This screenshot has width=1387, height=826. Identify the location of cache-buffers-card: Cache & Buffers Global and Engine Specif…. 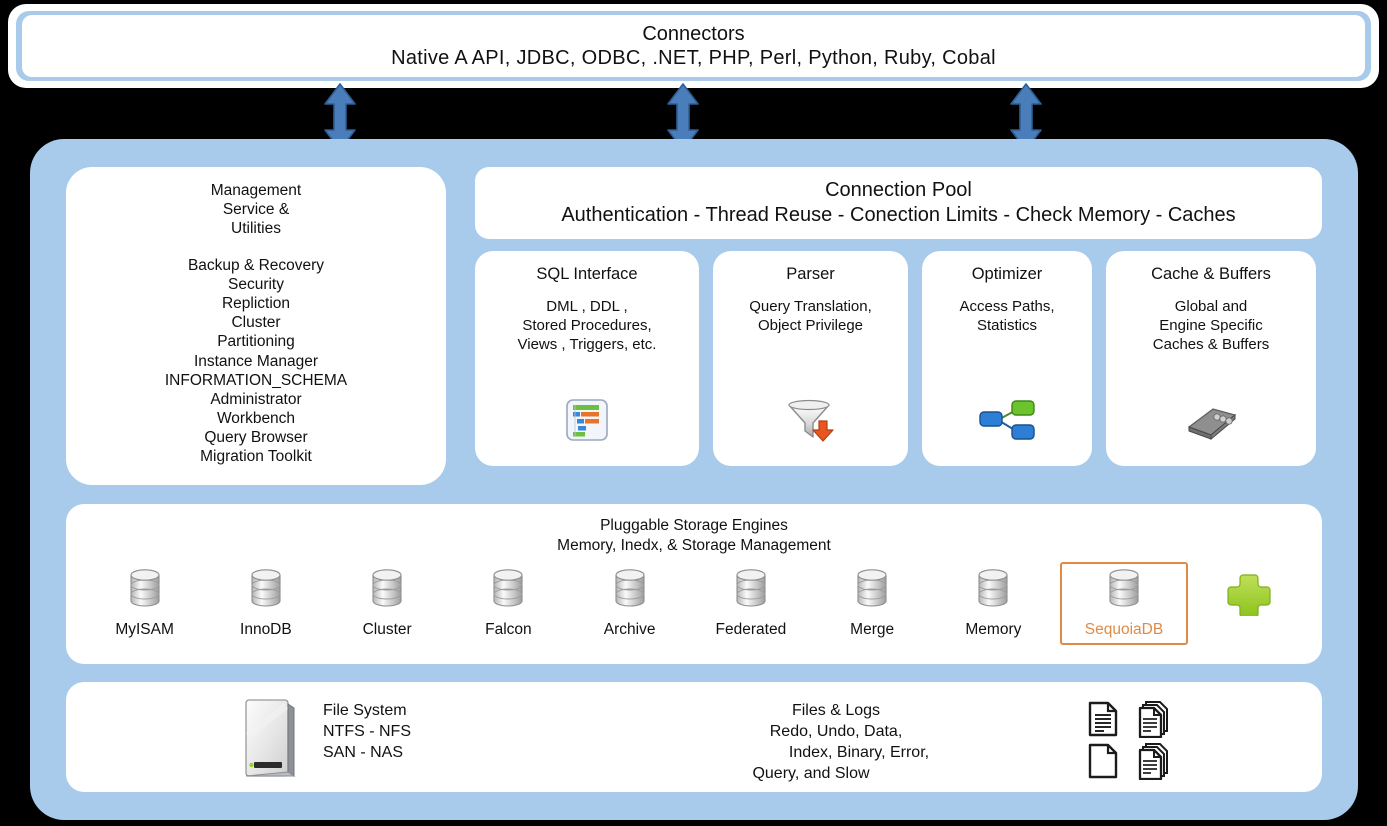
(1211, 358).